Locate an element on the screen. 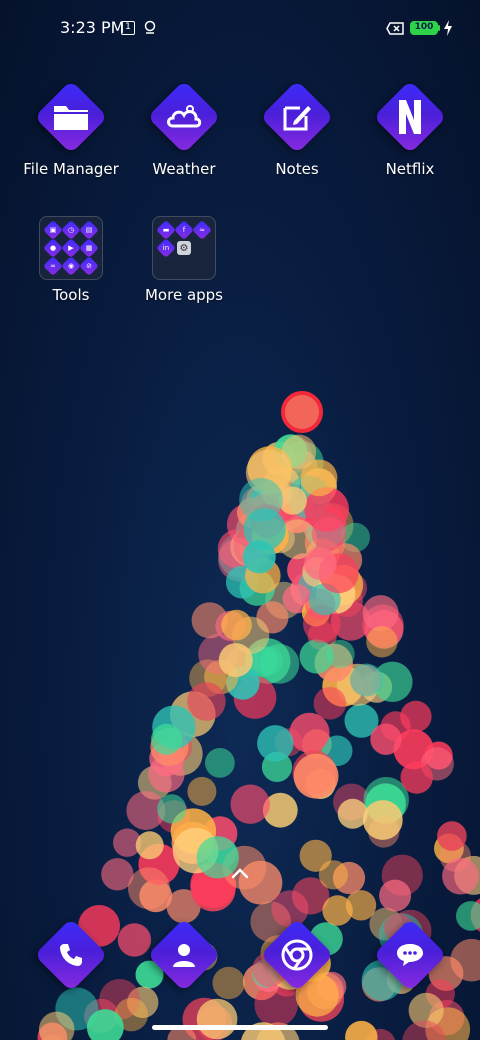  netflix-n-icon is located at coordinates (410, 117).